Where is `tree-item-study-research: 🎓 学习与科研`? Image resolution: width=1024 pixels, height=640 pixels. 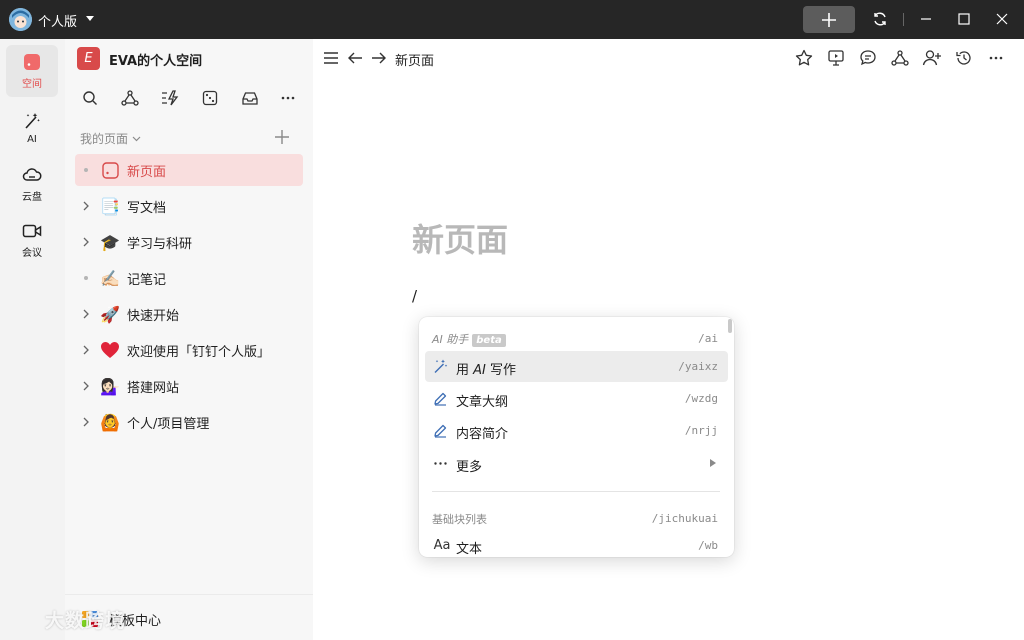
tree-item-study-research: 🎓 学习与科研 is located at coordinates (189, 242).